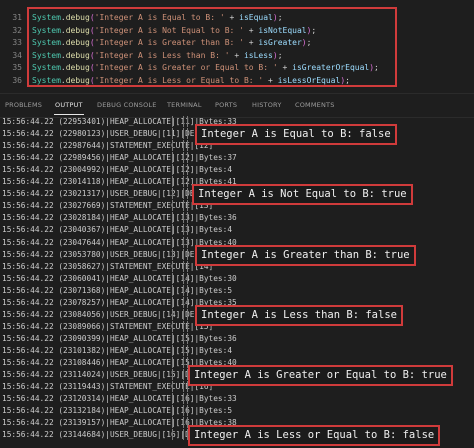  I want to click on line-number: 36, so click(17, 80).